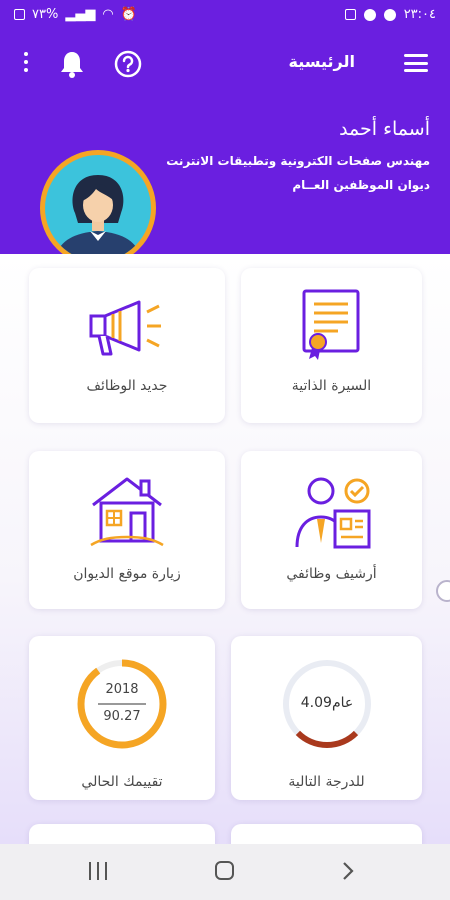 This screenshot has width=450, height=900. Describe the element at coordinates (369, 14) in the screenshot. I see `phone-icon` at that location.